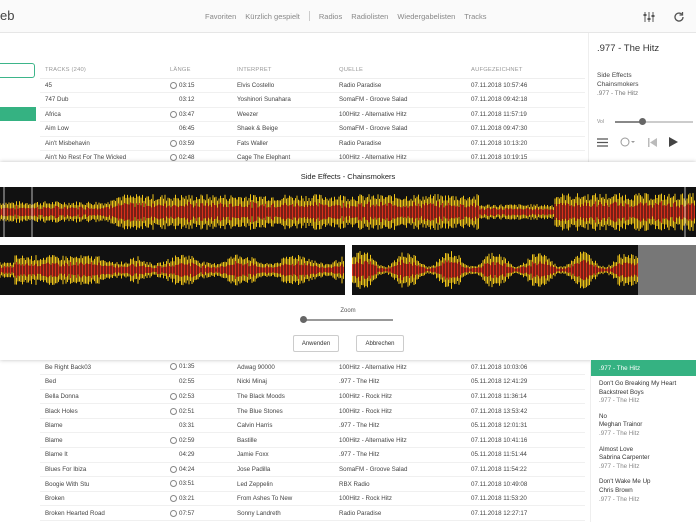 This screenshot has width=696, height=522. Describe the element at coordinates (187, 411) in the screenshot. I see `length-cell-text: 02:51` at that location.